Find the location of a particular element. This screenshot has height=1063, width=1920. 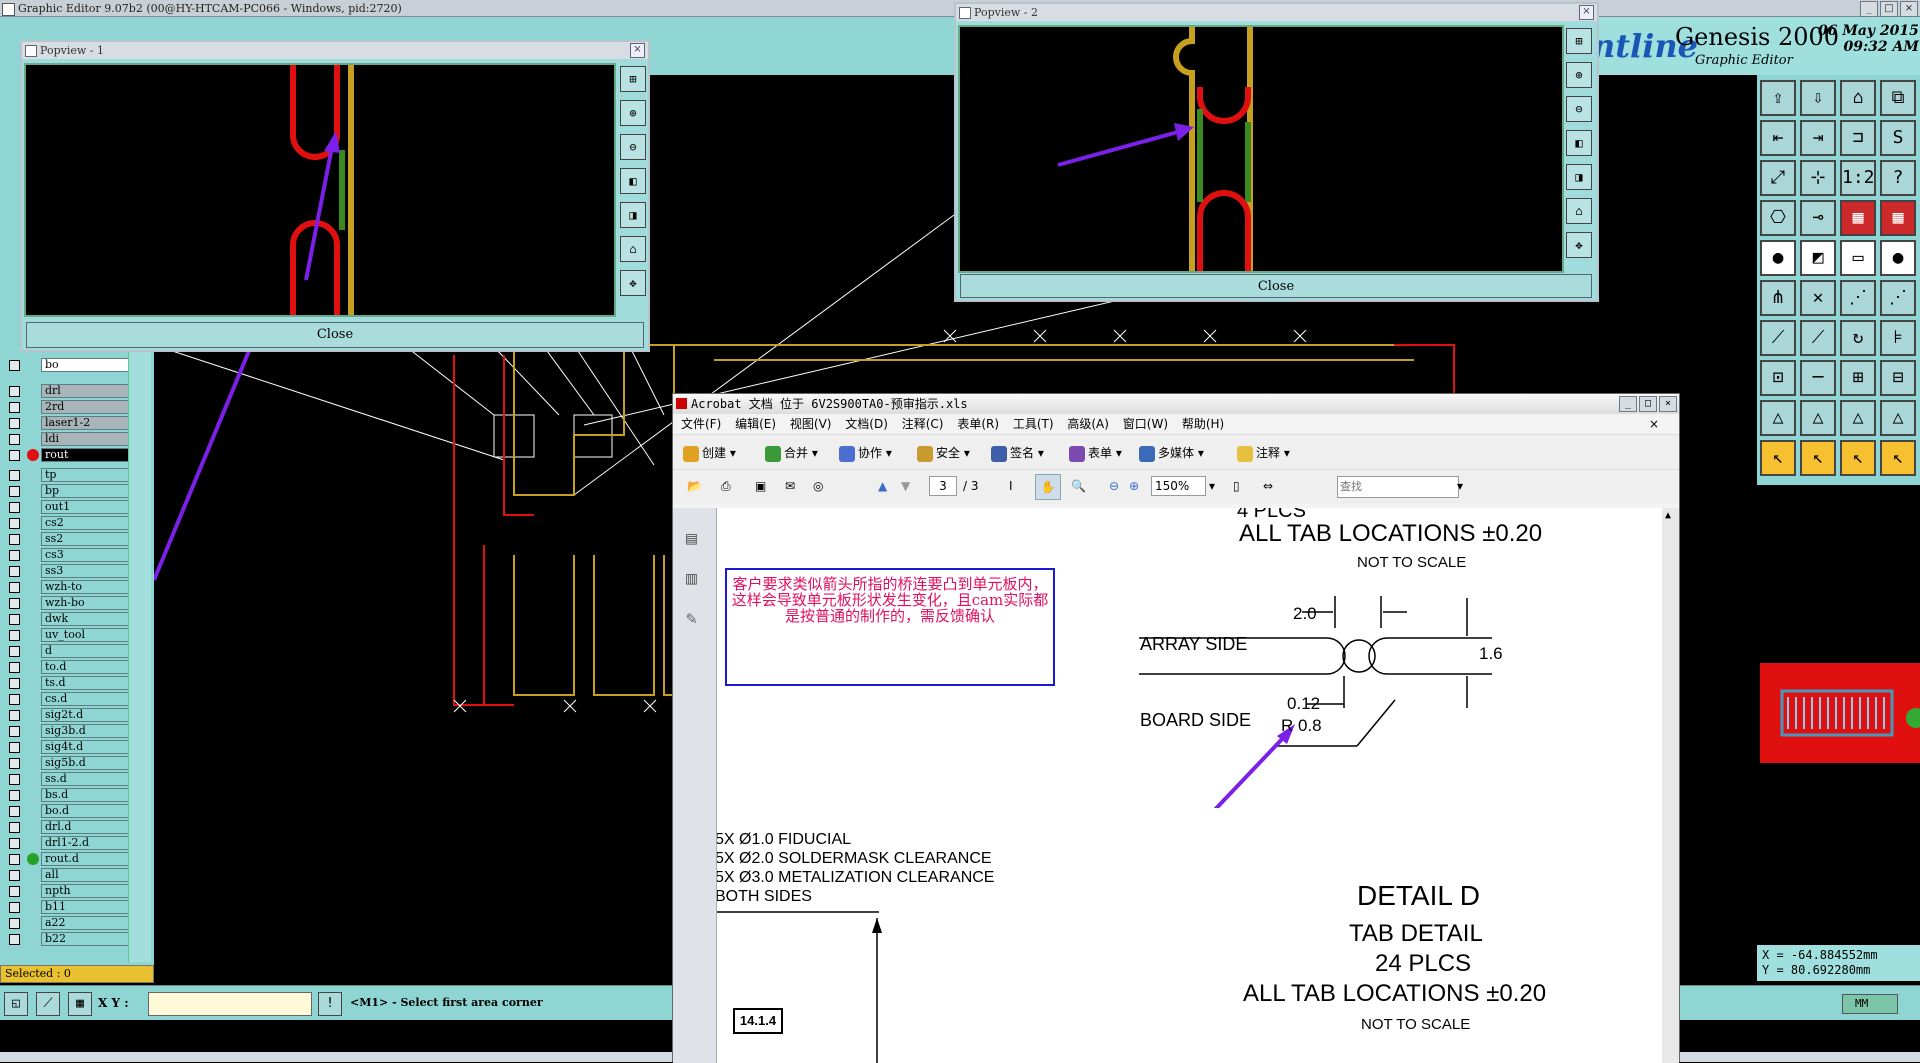

open-icon: 📂 is located at coordinates (694, 486).